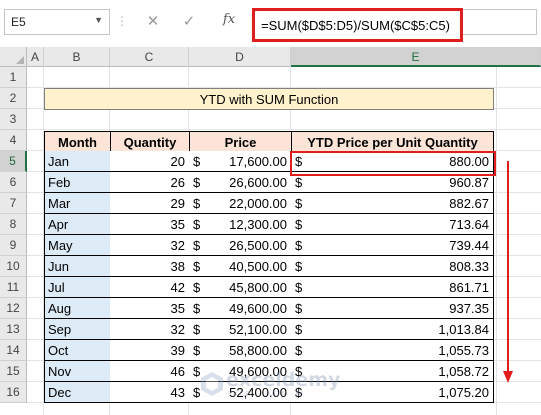 This screenshot has width=541, height=415. What do you see at coordinates (13, 224) in the screenshot?
I see `row-header-8: 8` at bounding box center [13, 224].